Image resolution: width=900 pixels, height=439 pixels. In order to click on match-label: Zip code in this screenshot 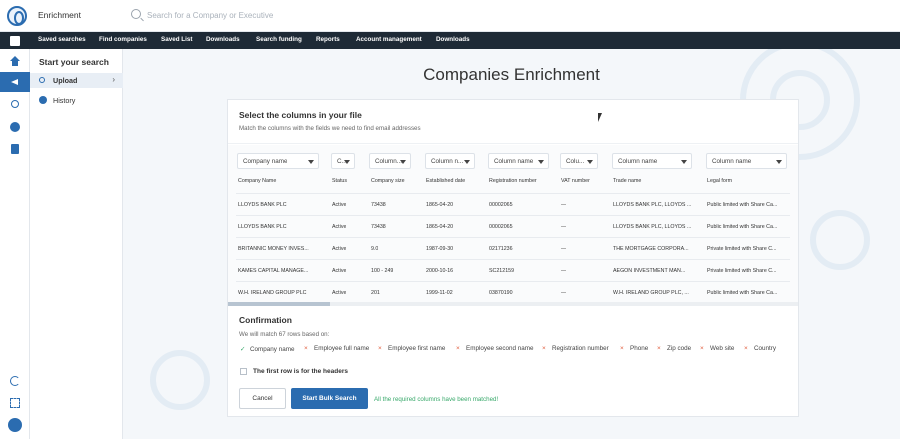, I will do `click(679, 348)`.